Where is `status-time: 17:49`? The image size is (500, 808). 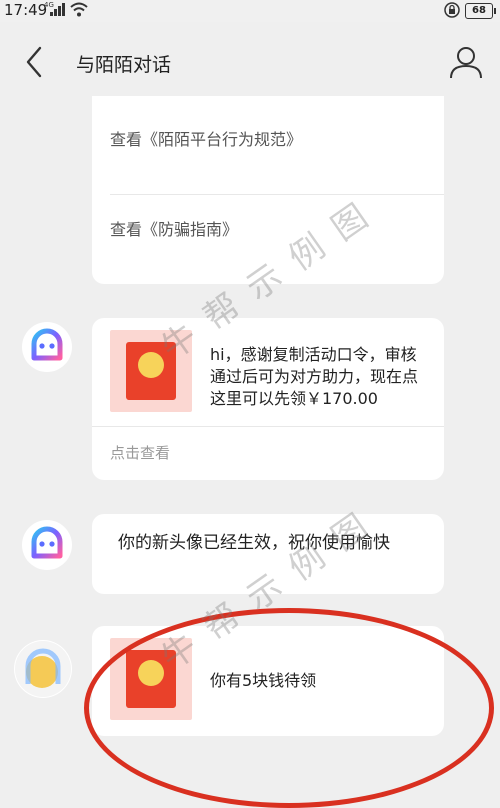
status-time: 17:49 is located at coordinates (26, 10).